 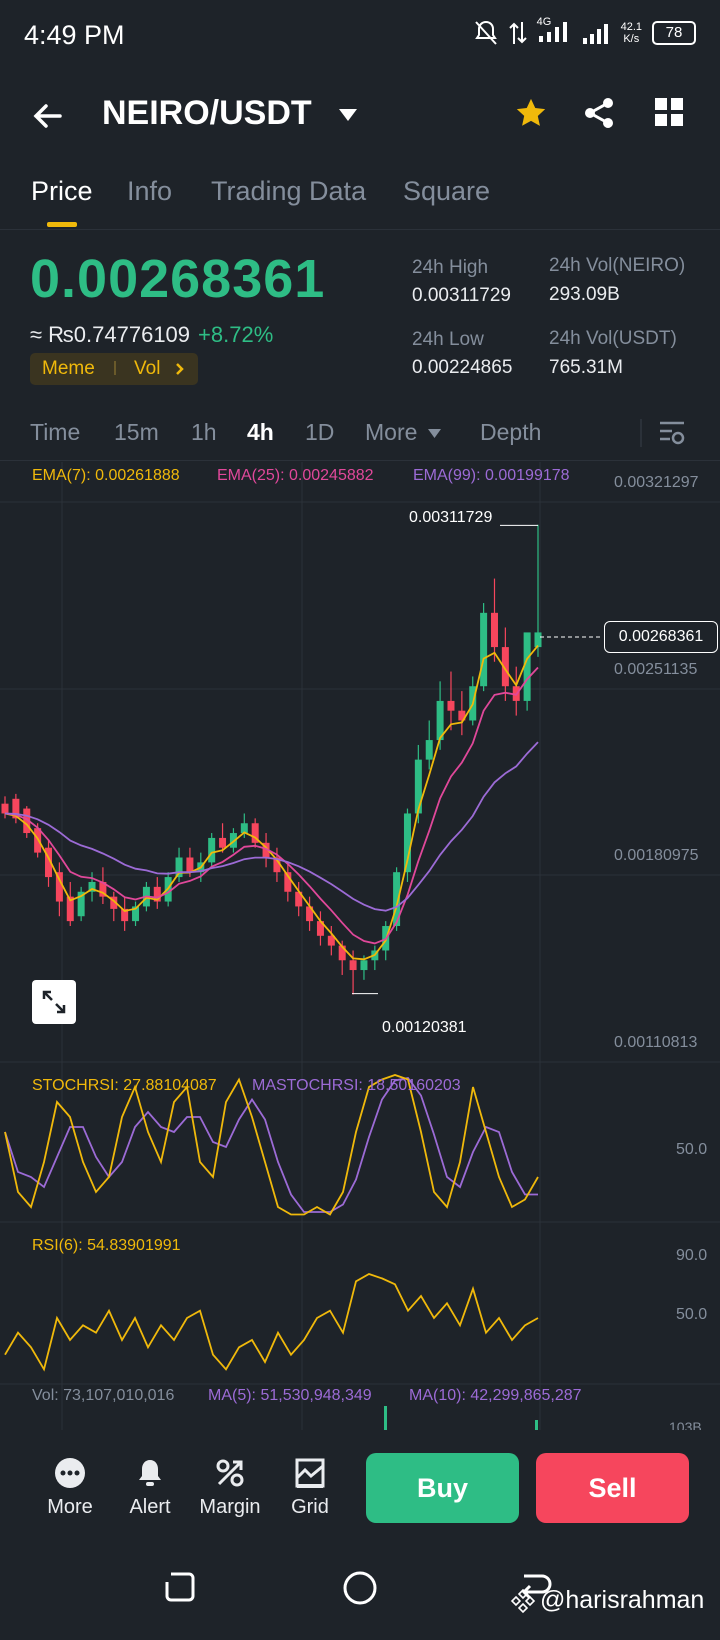 I want to click on more-label: More, so click(x=70, y=1507).